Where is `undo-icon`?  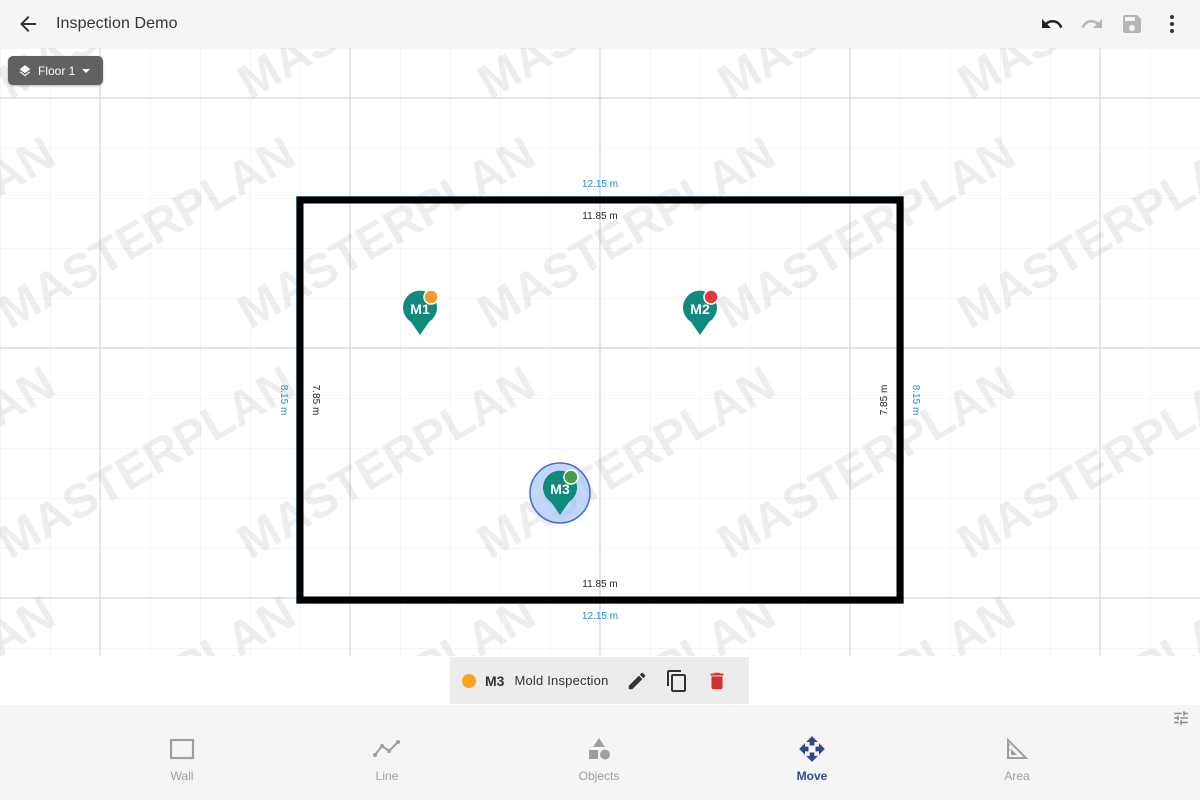
undo-icon is located at coordinates (1052, 23).